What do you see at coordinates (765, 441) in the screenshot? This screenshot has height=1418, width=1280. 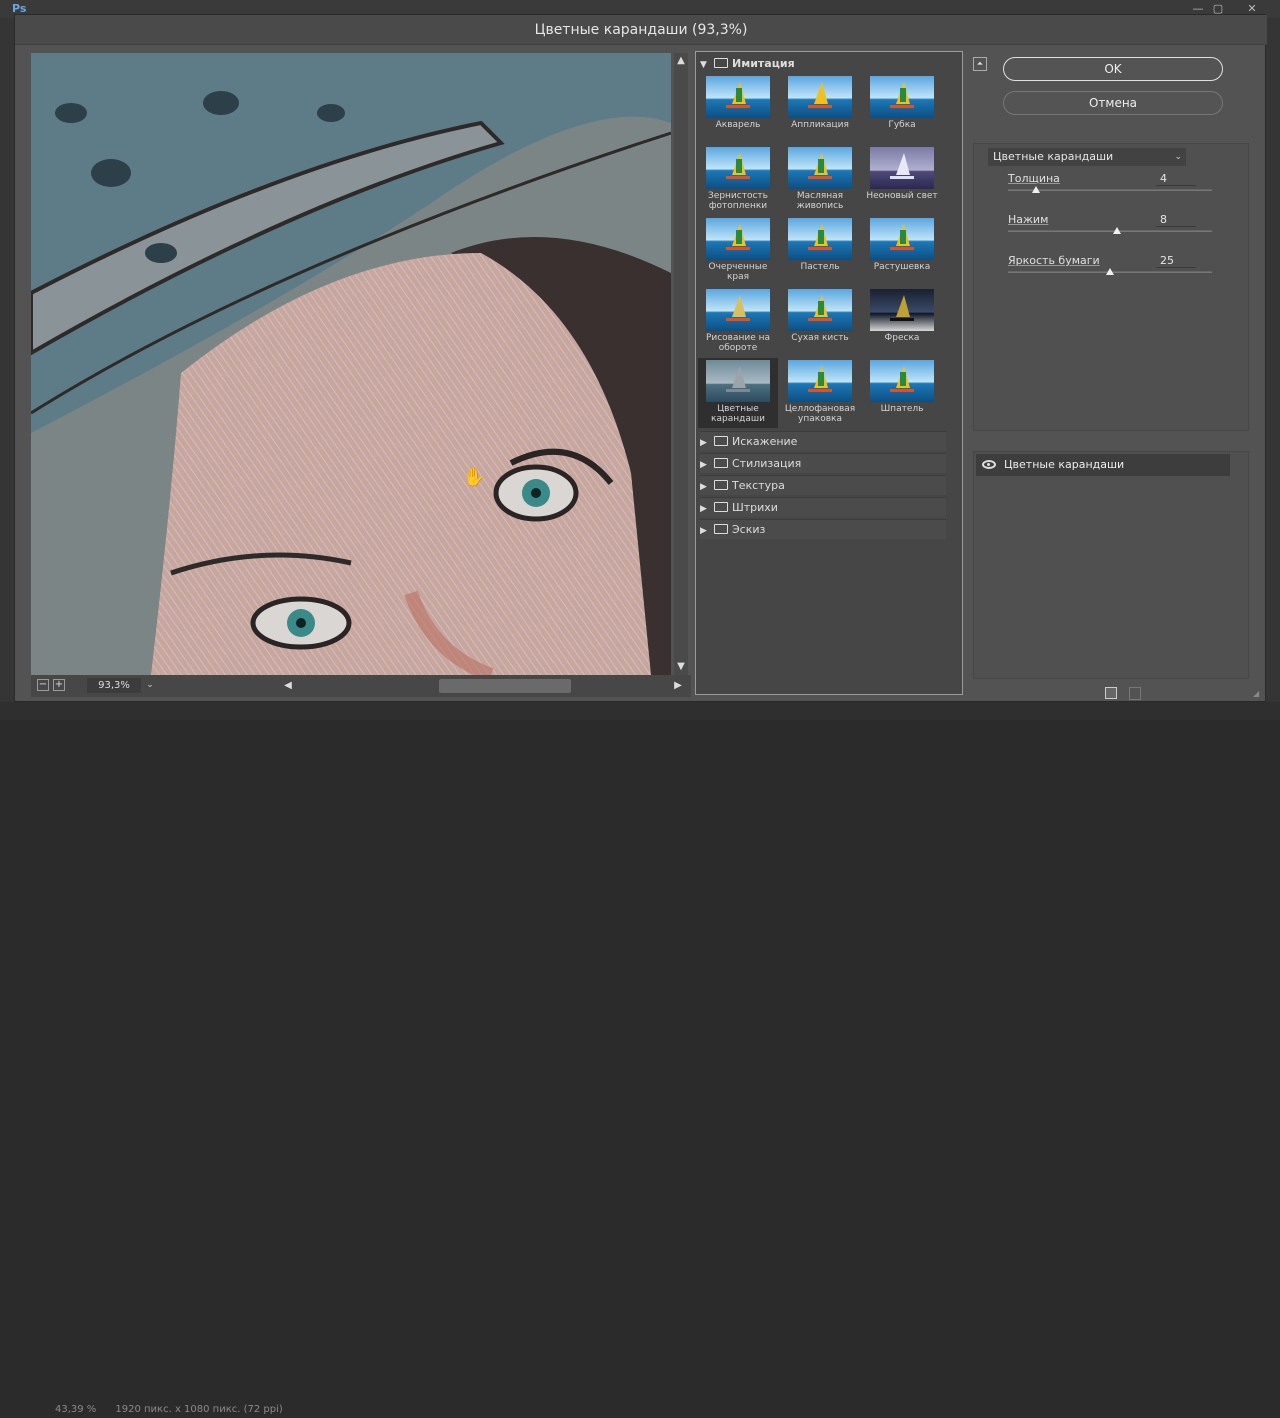 I see `category-label: Искажение` at bounding box center [765, 441].